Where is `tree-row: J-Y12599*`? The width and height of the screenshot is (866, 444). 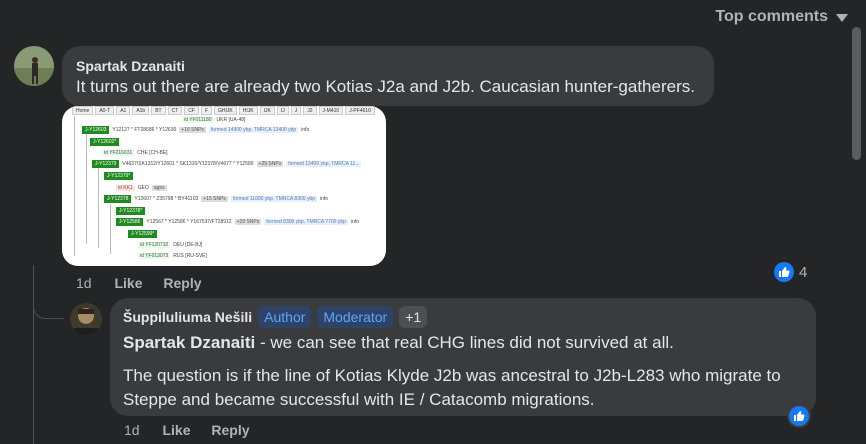 tree-row: J-Y12599* is located at coordinates (143, 234).